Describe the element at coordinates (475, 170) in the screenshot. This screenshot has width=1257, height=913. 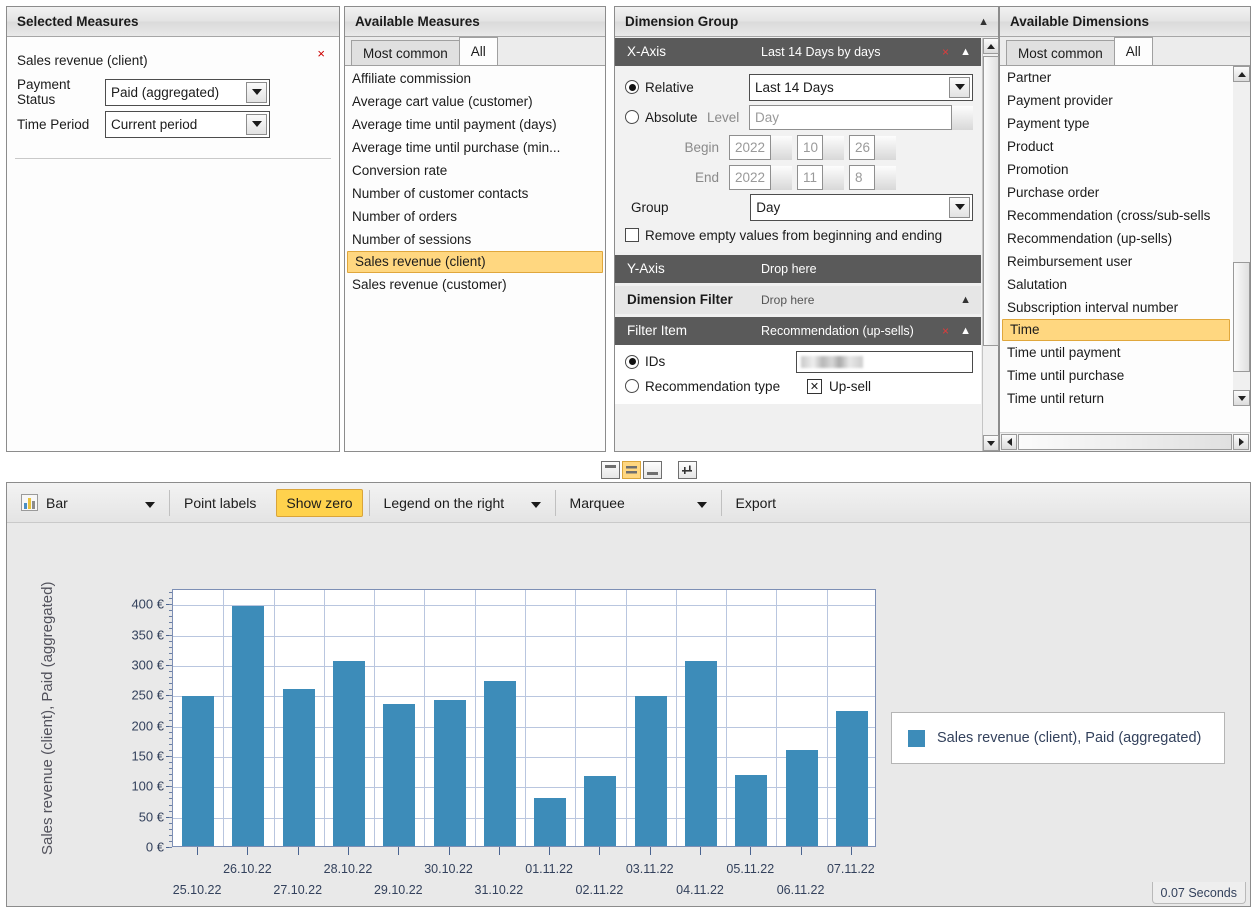
I see `list-item: Conversion rate` at that location.